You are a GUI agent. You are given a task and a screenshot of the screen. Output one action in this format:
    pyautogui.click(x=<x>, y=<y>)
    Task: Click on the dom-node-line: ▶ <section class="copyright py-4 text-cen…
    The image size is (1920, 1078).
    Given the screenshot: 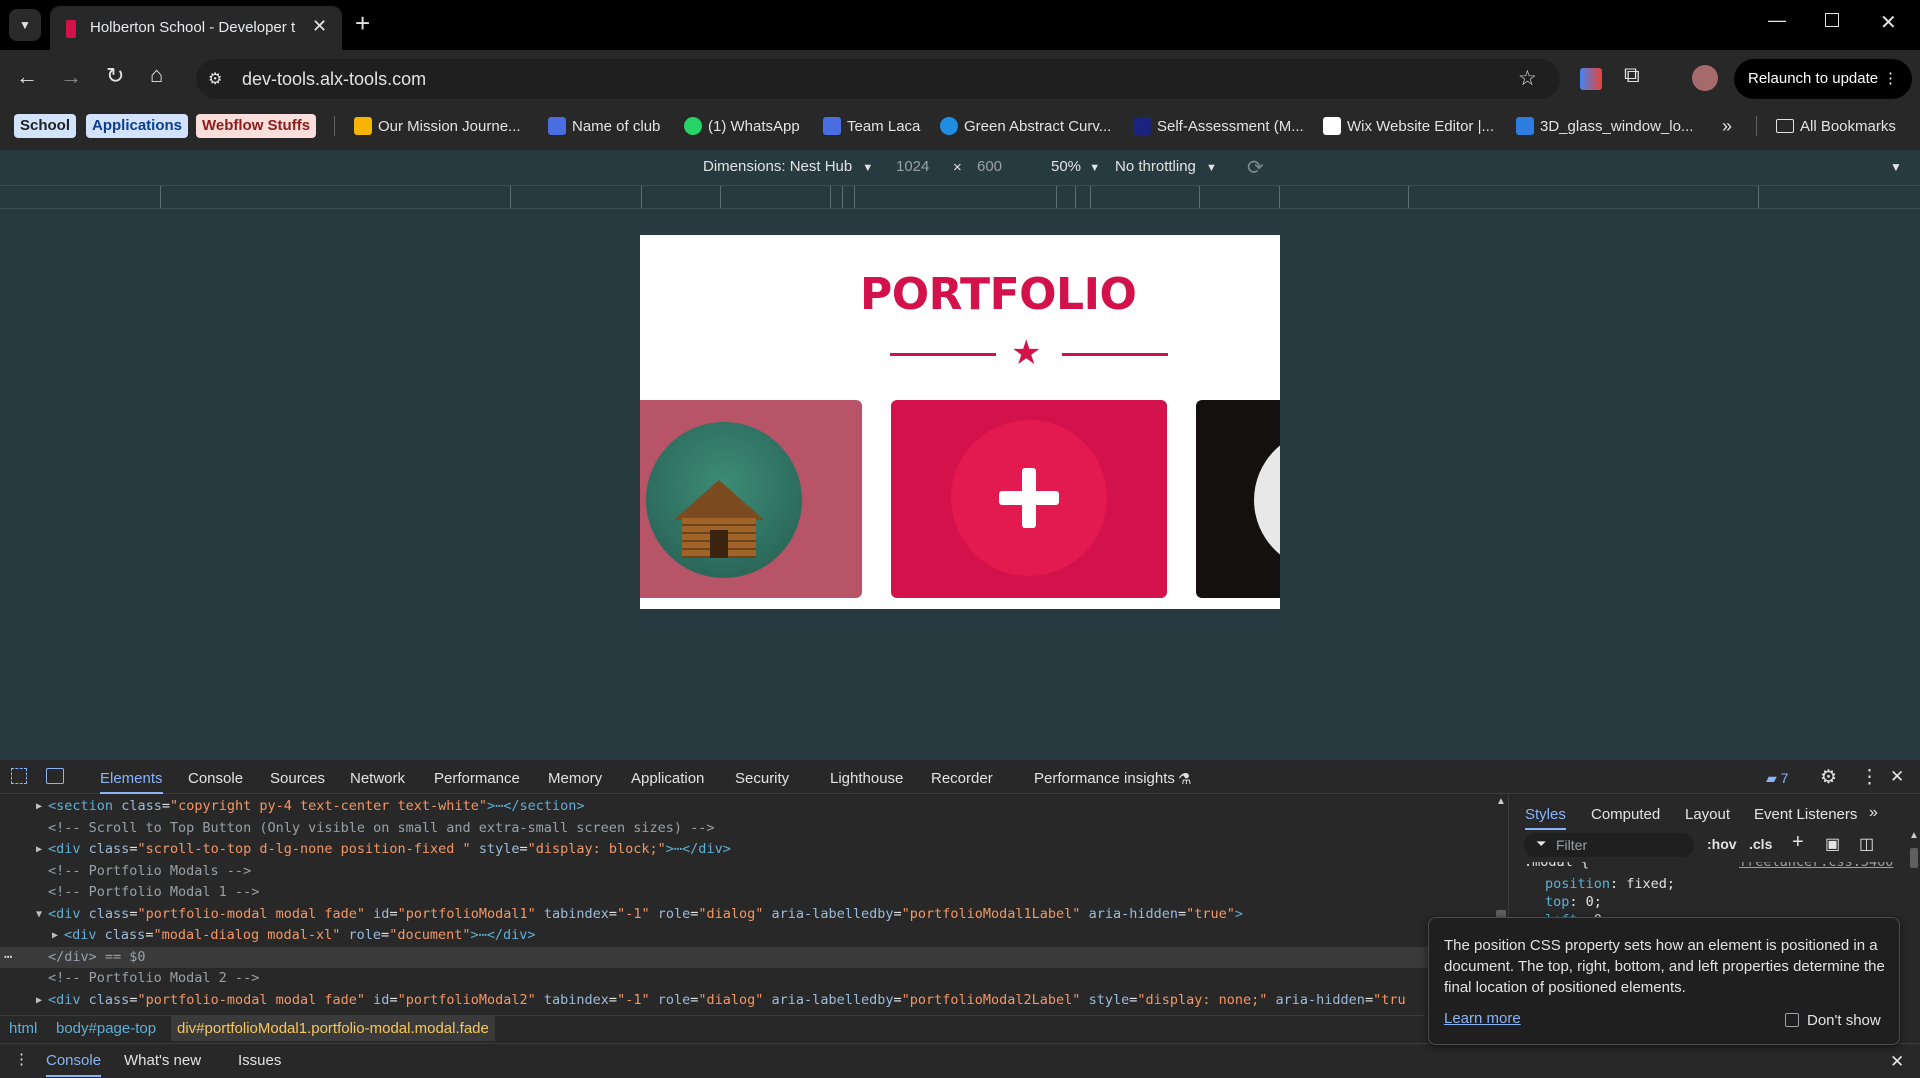 What is the action you would take?
    pyautogui.click(x=746, y=806)
    